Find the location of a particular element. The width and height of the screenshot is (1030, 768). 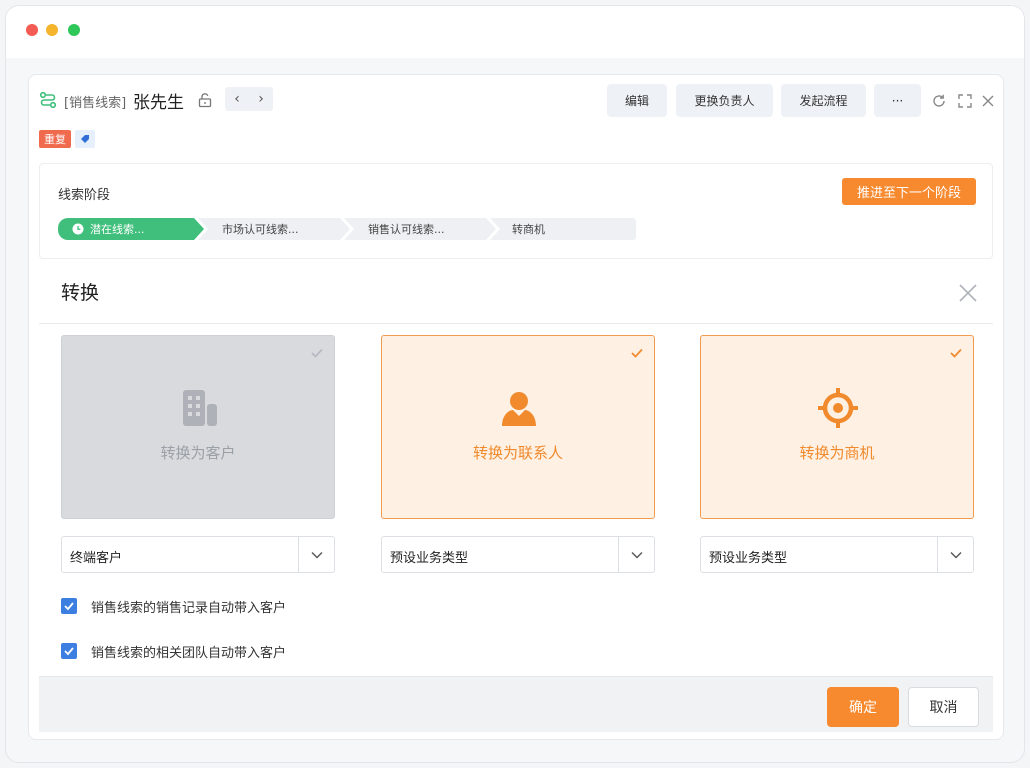

window-minimize-dot is located at coordinates (52, 30).